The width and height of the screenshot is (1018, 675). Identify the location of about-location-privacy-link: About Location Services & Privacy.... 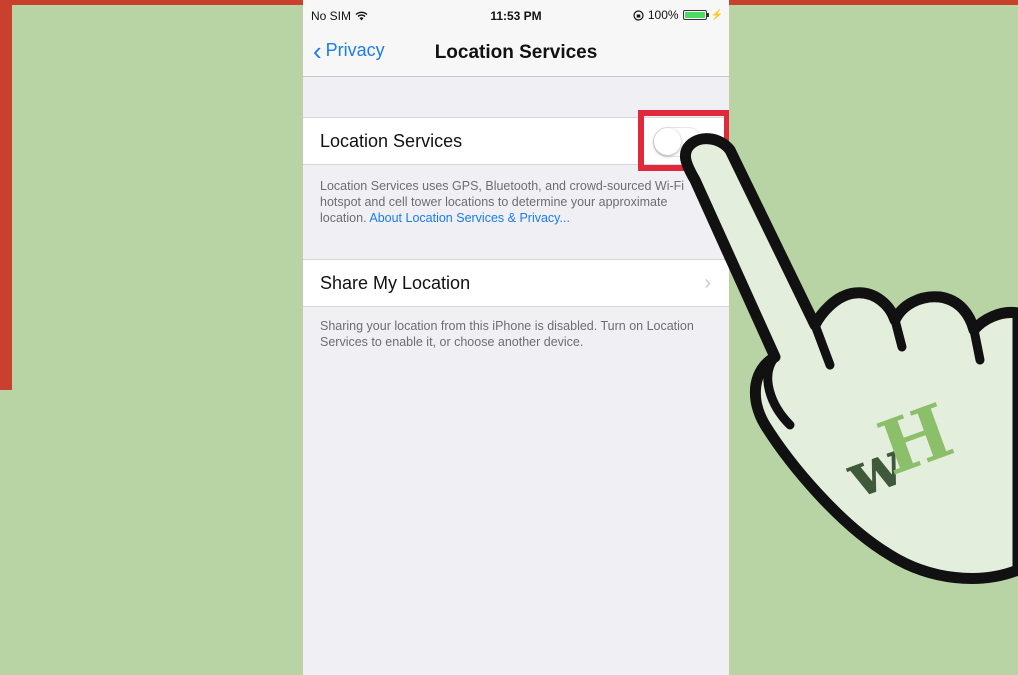
(469, 218).